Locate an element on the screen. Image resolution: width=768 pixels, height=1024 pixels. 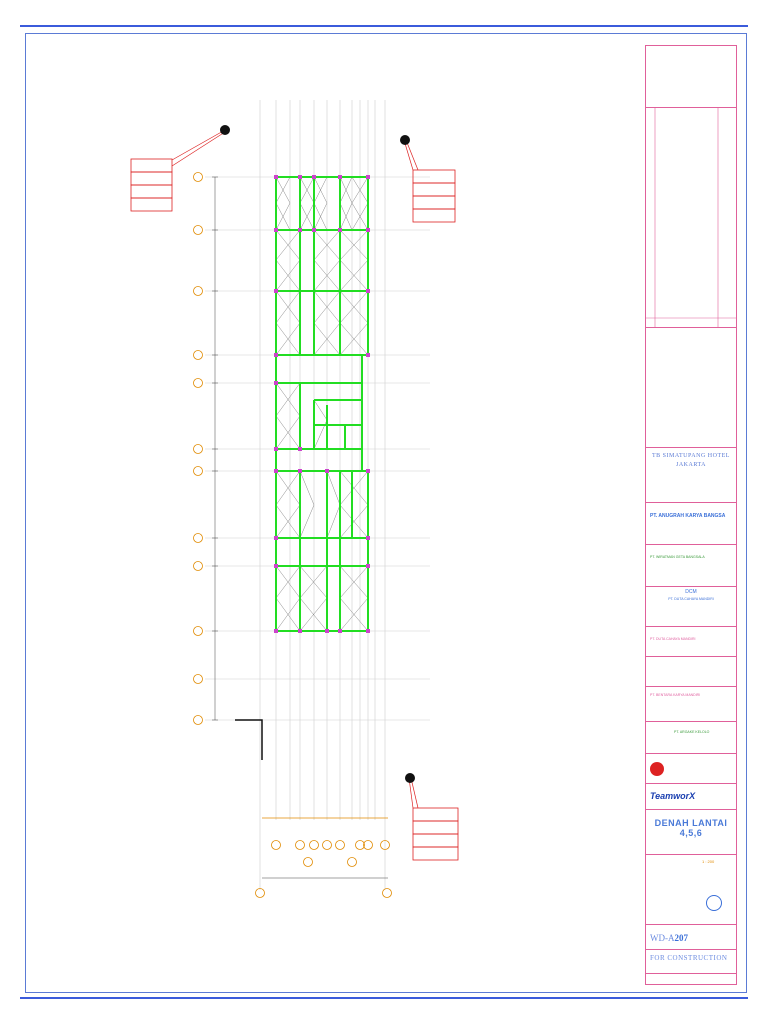
drawing-status: FOR CONSTRUCTION is located at coordinates (689, 958).